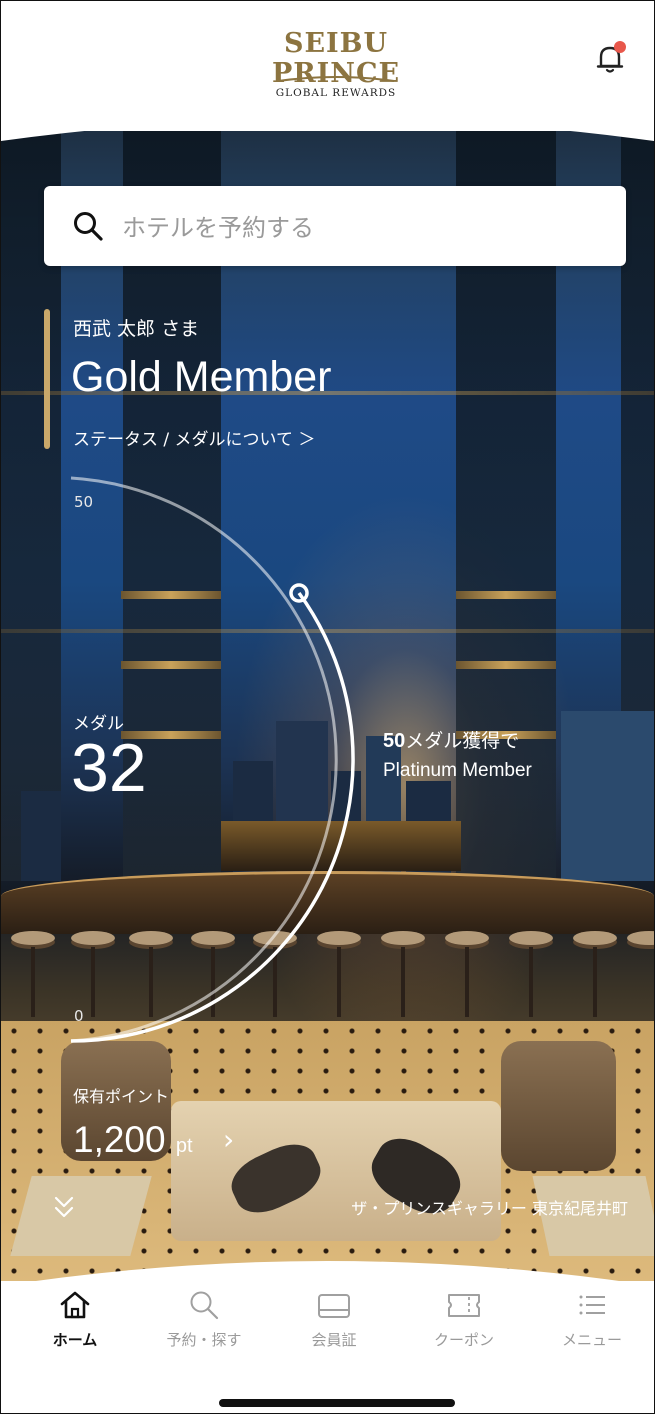 The height and width of the screenshot is (1414, 655). I want to click on nav-item-coupon: クーポン, so click(464, 1315).